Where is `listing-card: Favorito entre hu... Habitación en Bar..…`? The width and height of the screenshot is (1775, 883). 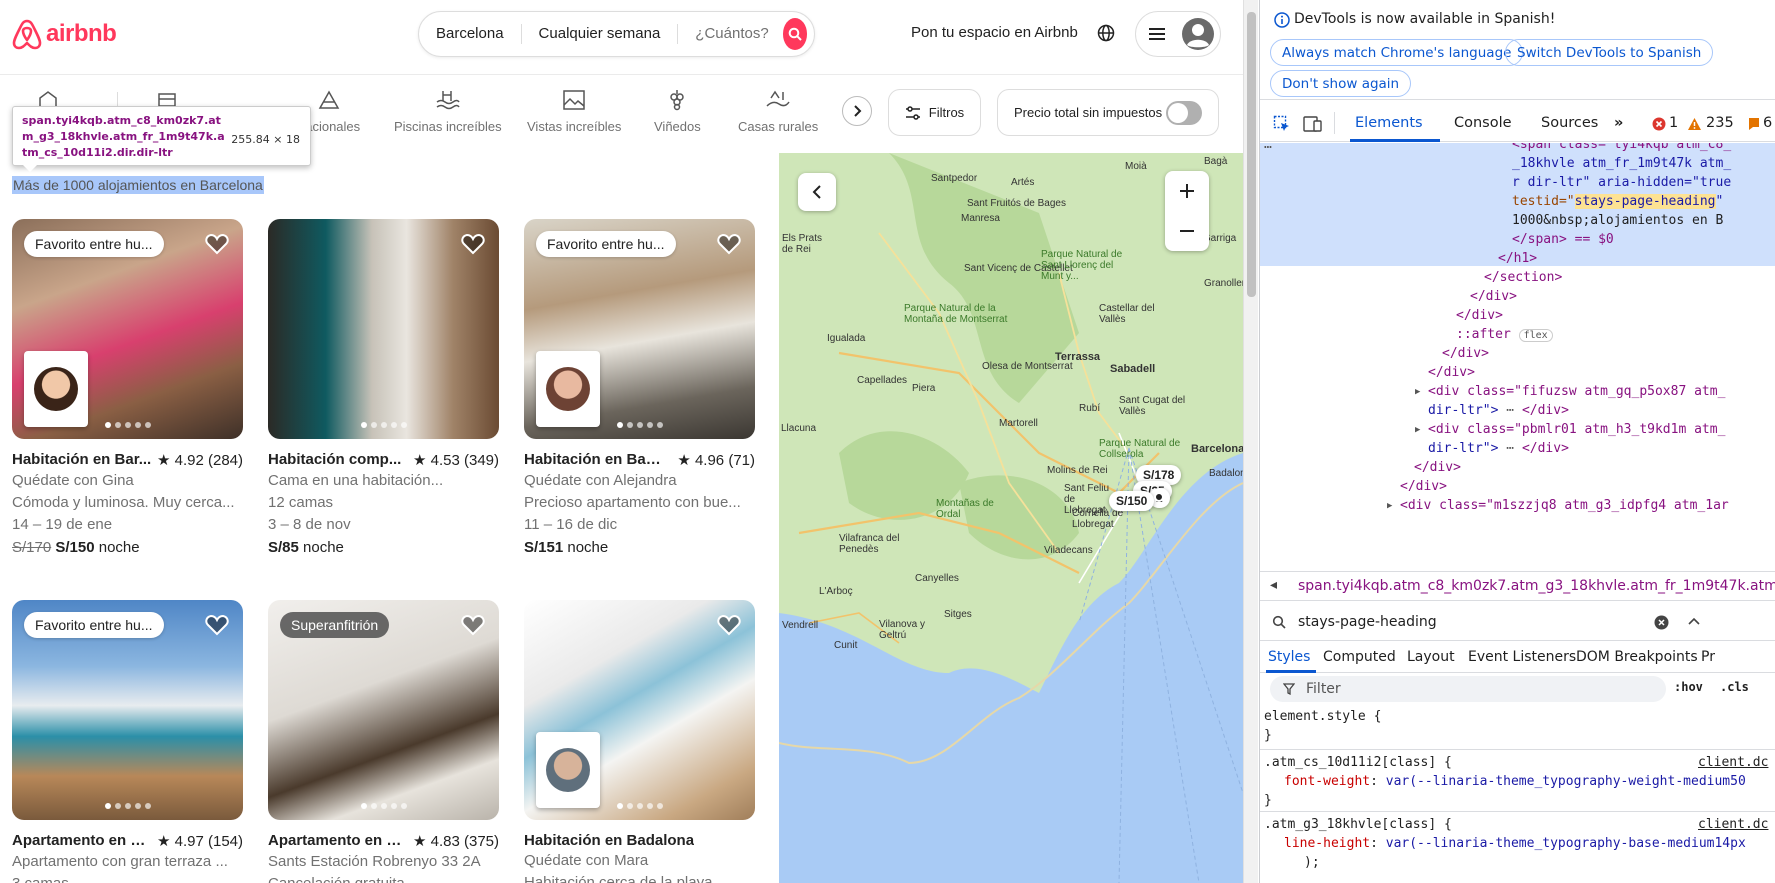
listing-card: Favorito entre hu... Habitación en Bar..… is located at coordinates (127, 387).